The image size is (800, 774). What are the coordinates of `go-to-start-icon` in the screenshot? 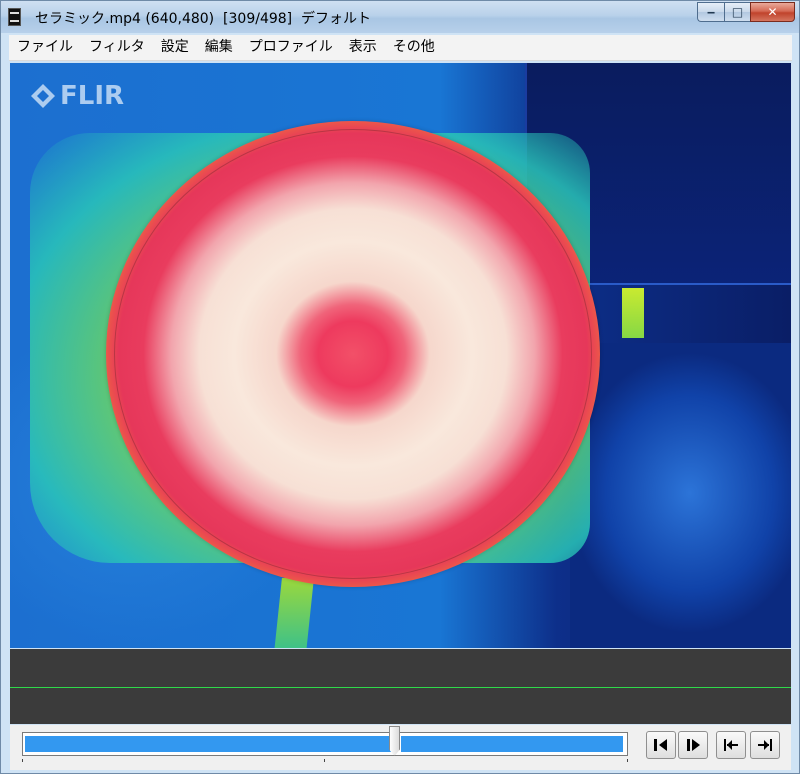 It's located at (731, 745).